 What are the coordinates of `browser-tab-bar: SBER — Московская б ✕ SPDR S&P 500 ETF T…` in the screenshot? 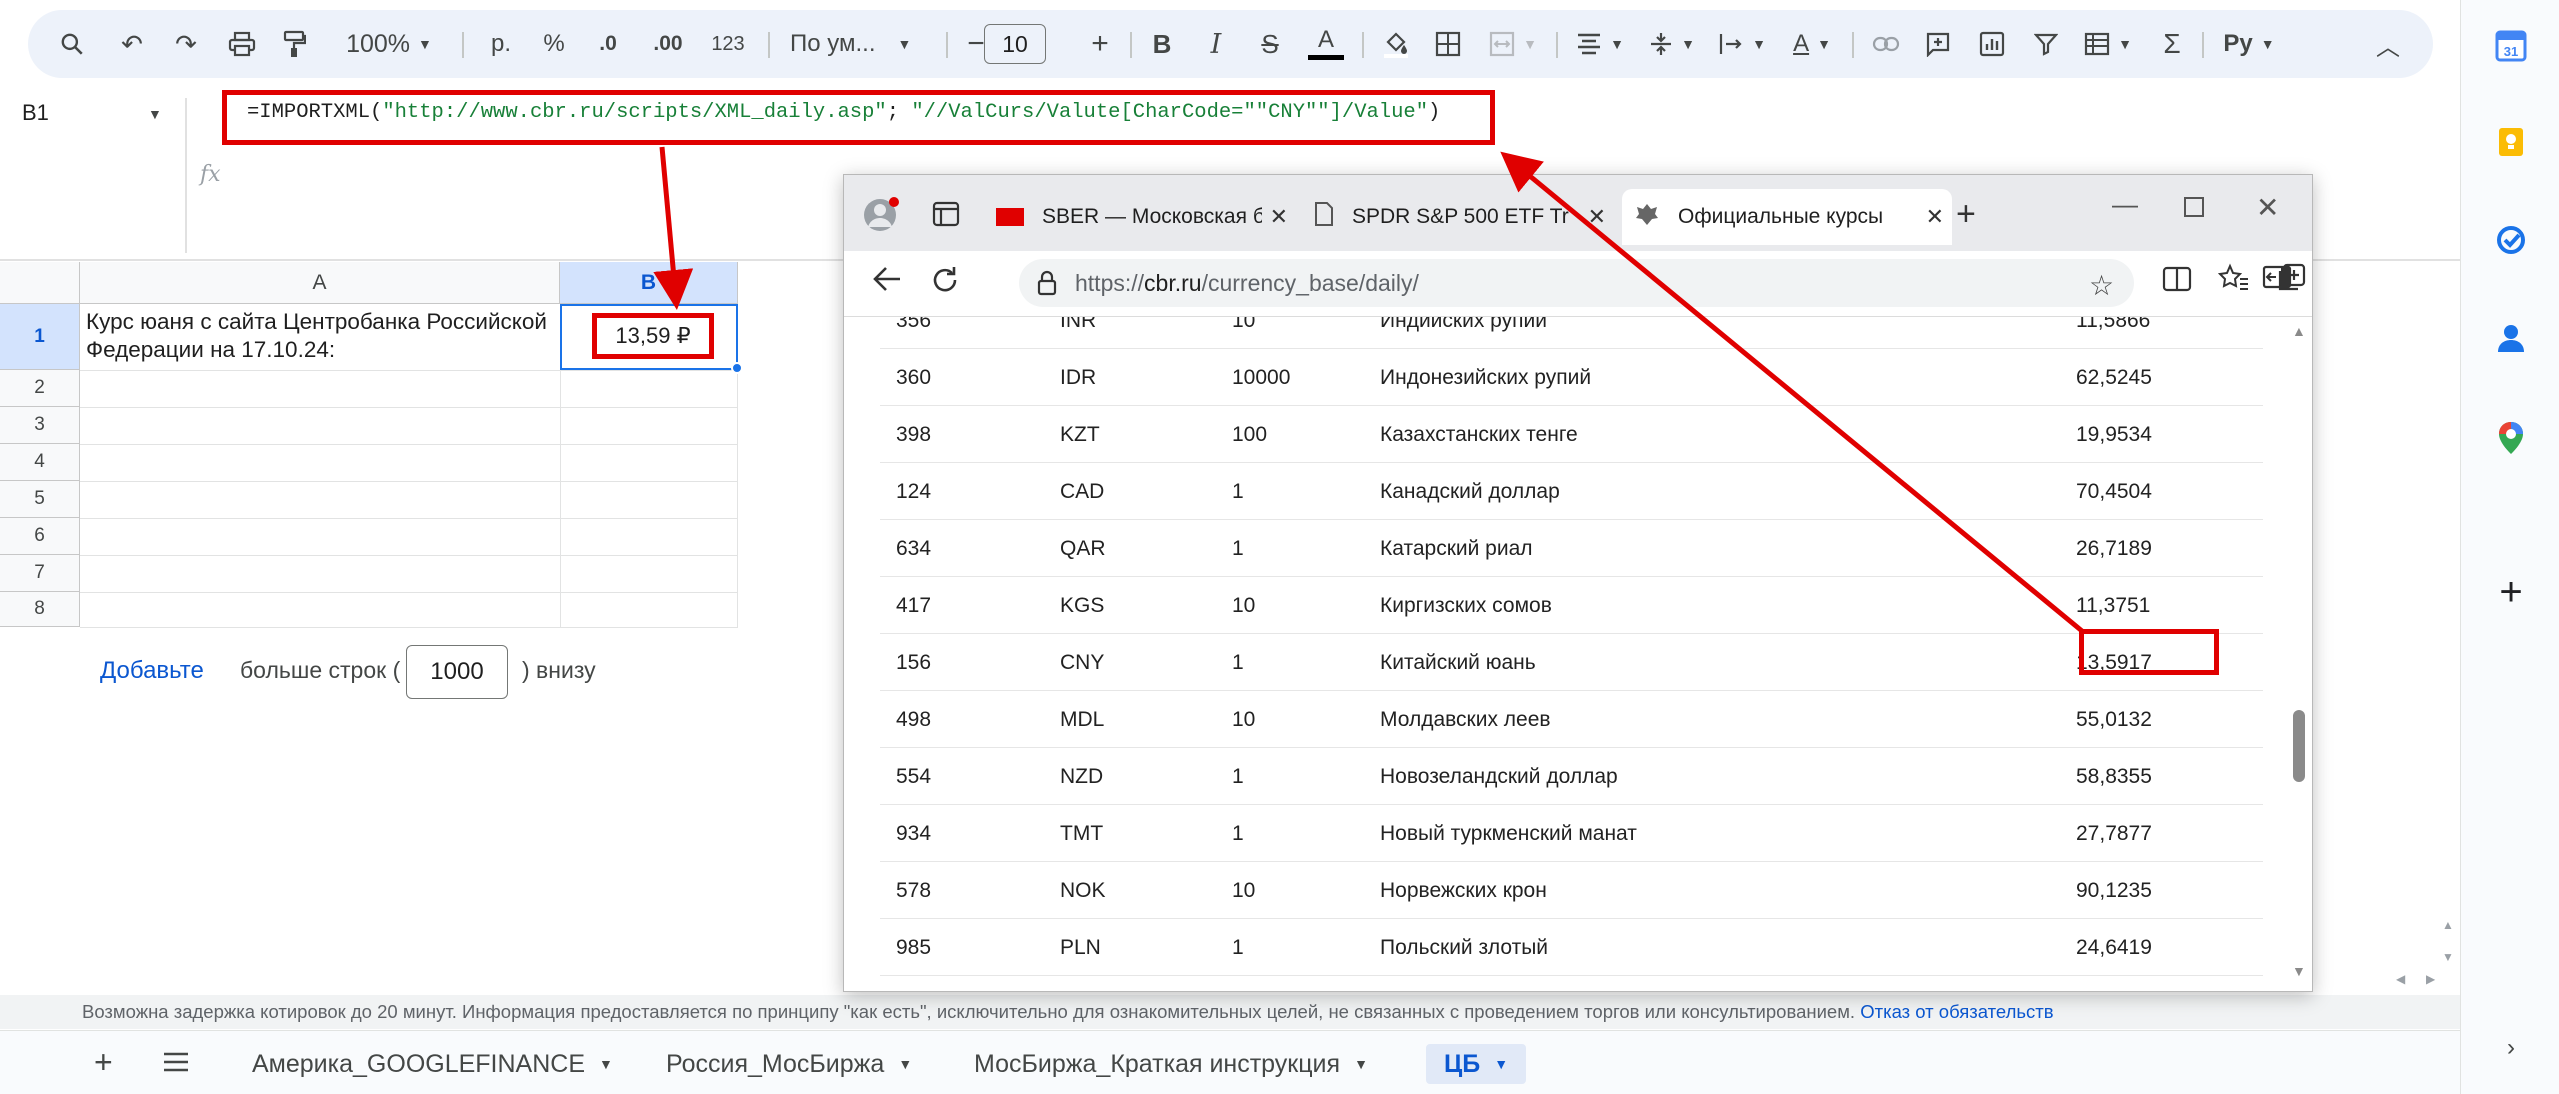 It's located at (1578, 213).